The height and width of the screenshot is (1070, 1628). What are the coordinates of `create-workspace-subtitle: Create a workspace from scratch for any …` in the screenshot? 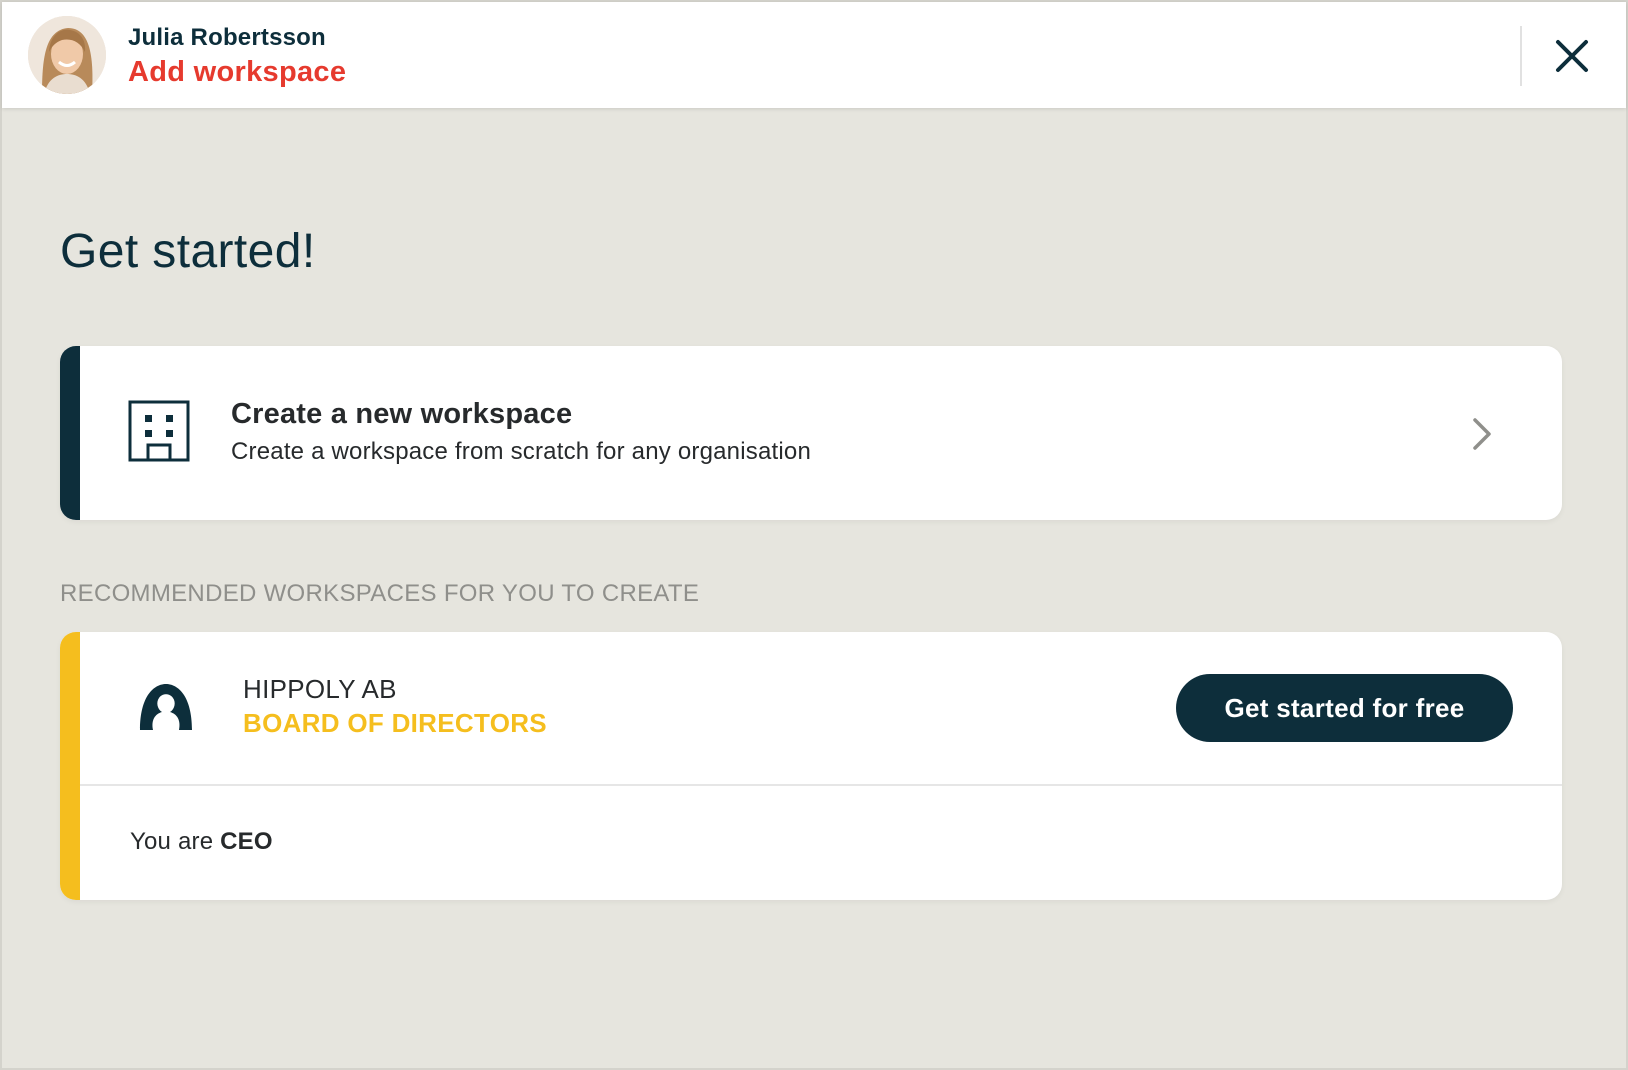 It's located at (521, 451).